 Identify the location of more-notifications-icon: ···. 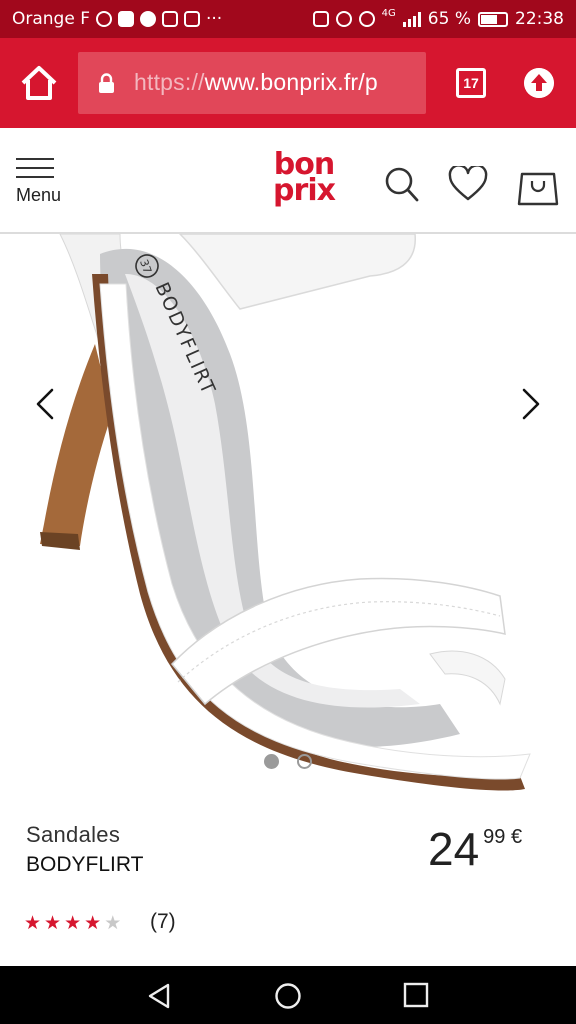
(214, 19).